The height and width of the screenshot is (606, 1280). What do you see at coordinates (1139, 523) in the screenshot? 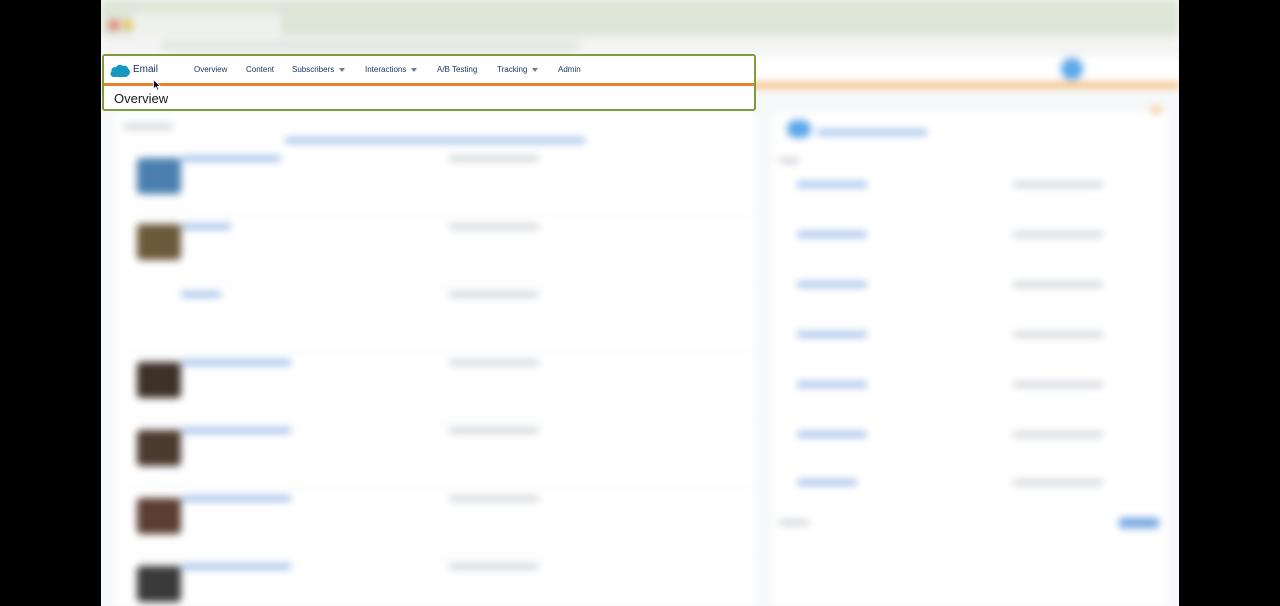
I see `pane-action-button` at bounding box center [1139, 523].